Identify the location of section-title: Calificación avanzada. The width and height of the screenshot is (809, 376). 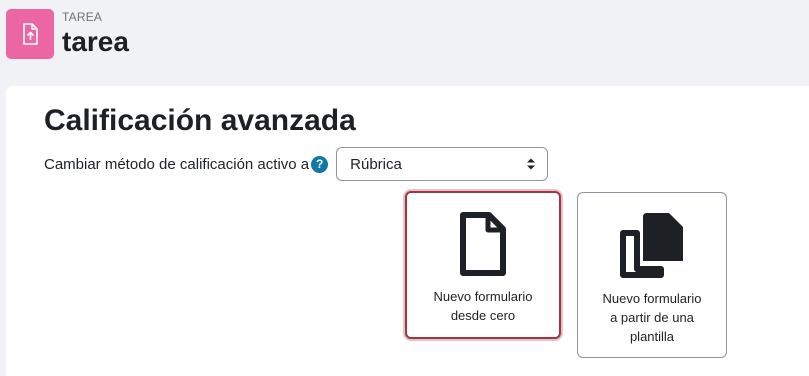
(200, 120).